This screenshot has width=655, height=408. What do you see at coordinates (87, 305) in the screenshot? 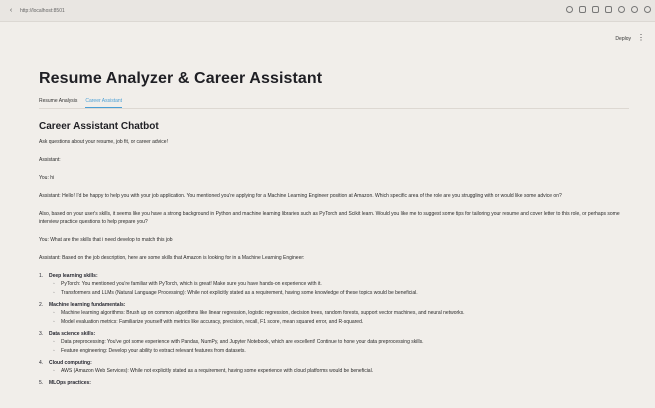
I see `skill-title: Machine learning fundamentals:` at bounding box center [87, 305].